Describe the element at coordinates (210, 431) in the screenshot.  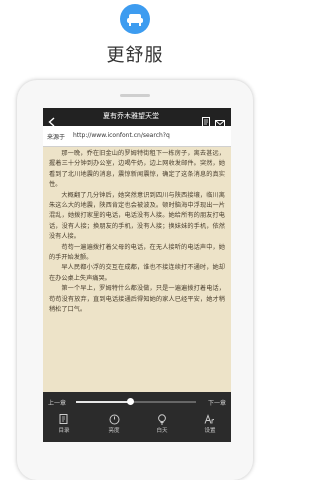
I see `font-settings-label: 设置` at that location.